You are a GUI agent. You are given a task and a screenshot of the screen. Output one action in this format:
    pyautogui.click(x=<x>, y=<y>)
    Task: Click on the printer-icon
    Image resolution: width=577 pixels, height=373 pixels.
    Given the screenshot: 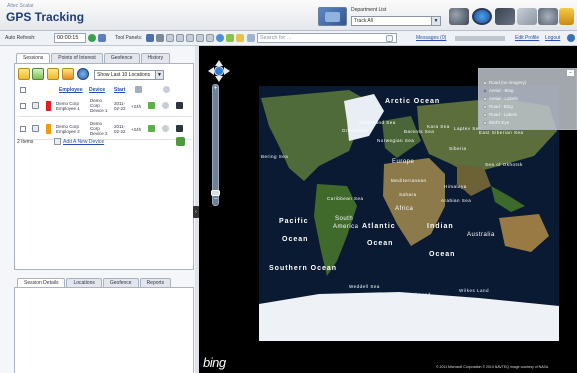 What is the action you would take?
    pyautogui.click(x=160, y=38)
    